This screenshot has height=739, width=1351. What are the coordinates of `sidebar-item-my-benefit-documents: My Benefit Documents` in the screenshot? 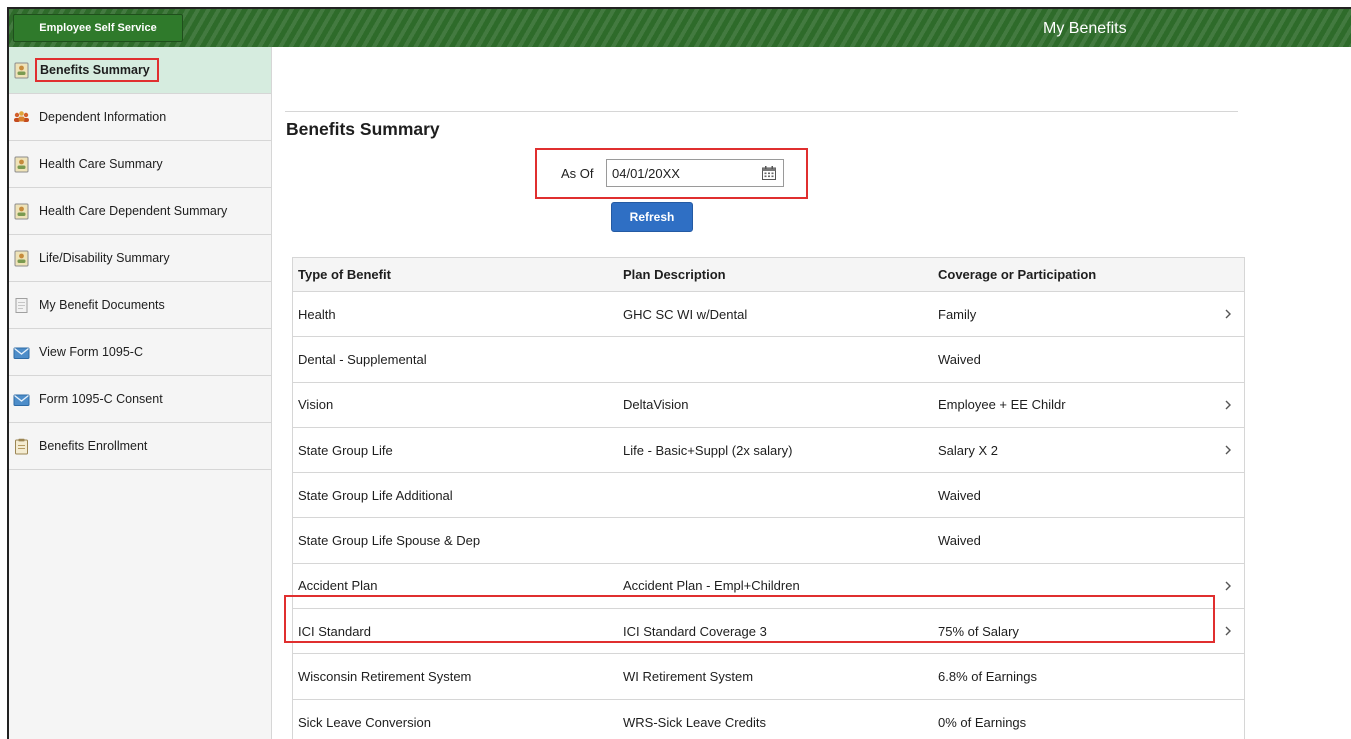 It's located at (140, 305).